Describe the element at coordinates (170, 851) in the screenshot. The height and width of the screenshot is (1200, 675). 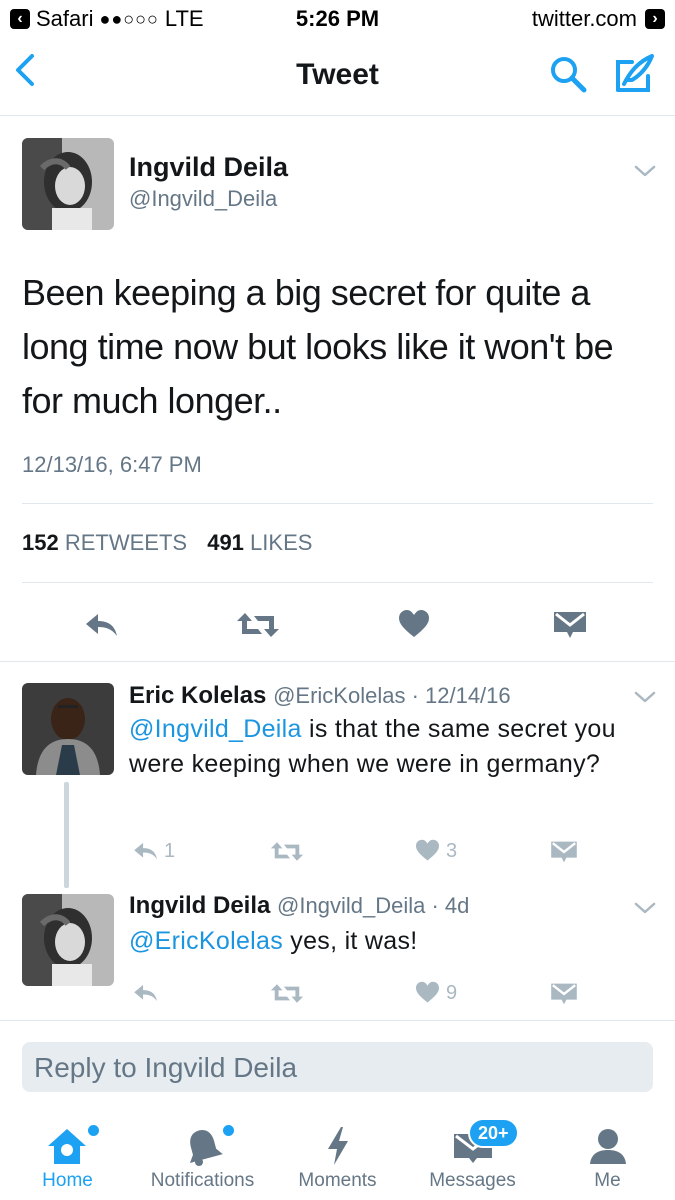
I see `reply-count: 1` at that location.